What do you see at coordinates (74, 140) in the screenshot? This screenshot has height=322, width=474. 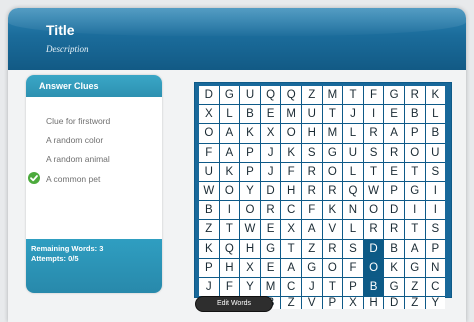 I see `clue-item: A random color` at bounding box center [74, 140].